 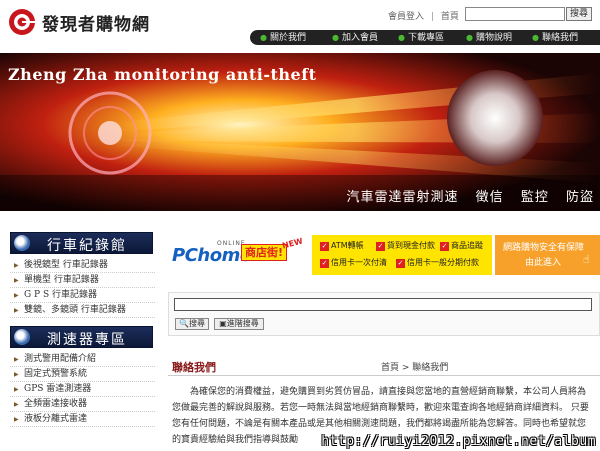 What do you see at coordinates (81, 243) in the screenshot?
I see `sidebar-heading-dashcam: 行車紀錄館` at bounding box center [81, 243].